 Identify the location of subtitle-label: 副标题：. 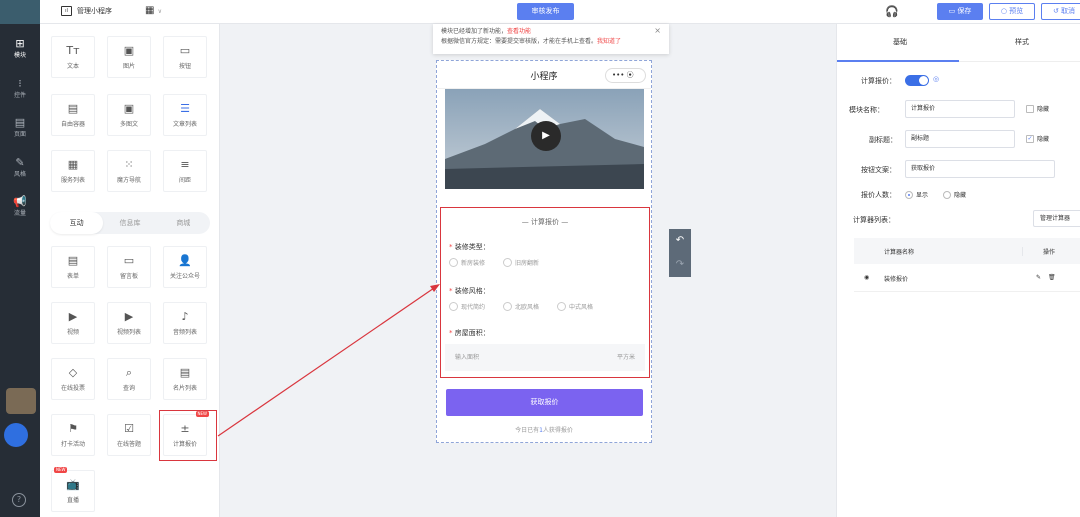
(883, 140).